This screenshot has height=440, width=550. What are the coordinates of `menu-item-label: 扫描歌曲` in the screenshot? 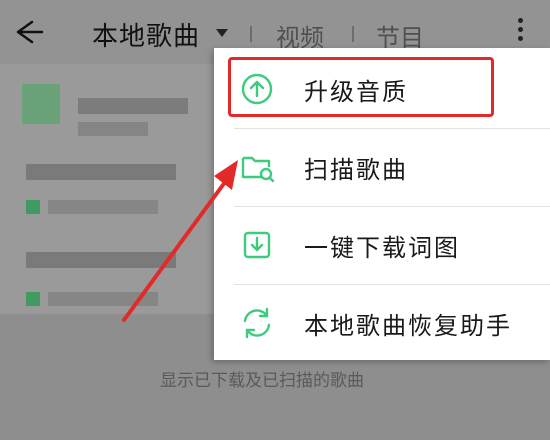 It's located at (356, 170).